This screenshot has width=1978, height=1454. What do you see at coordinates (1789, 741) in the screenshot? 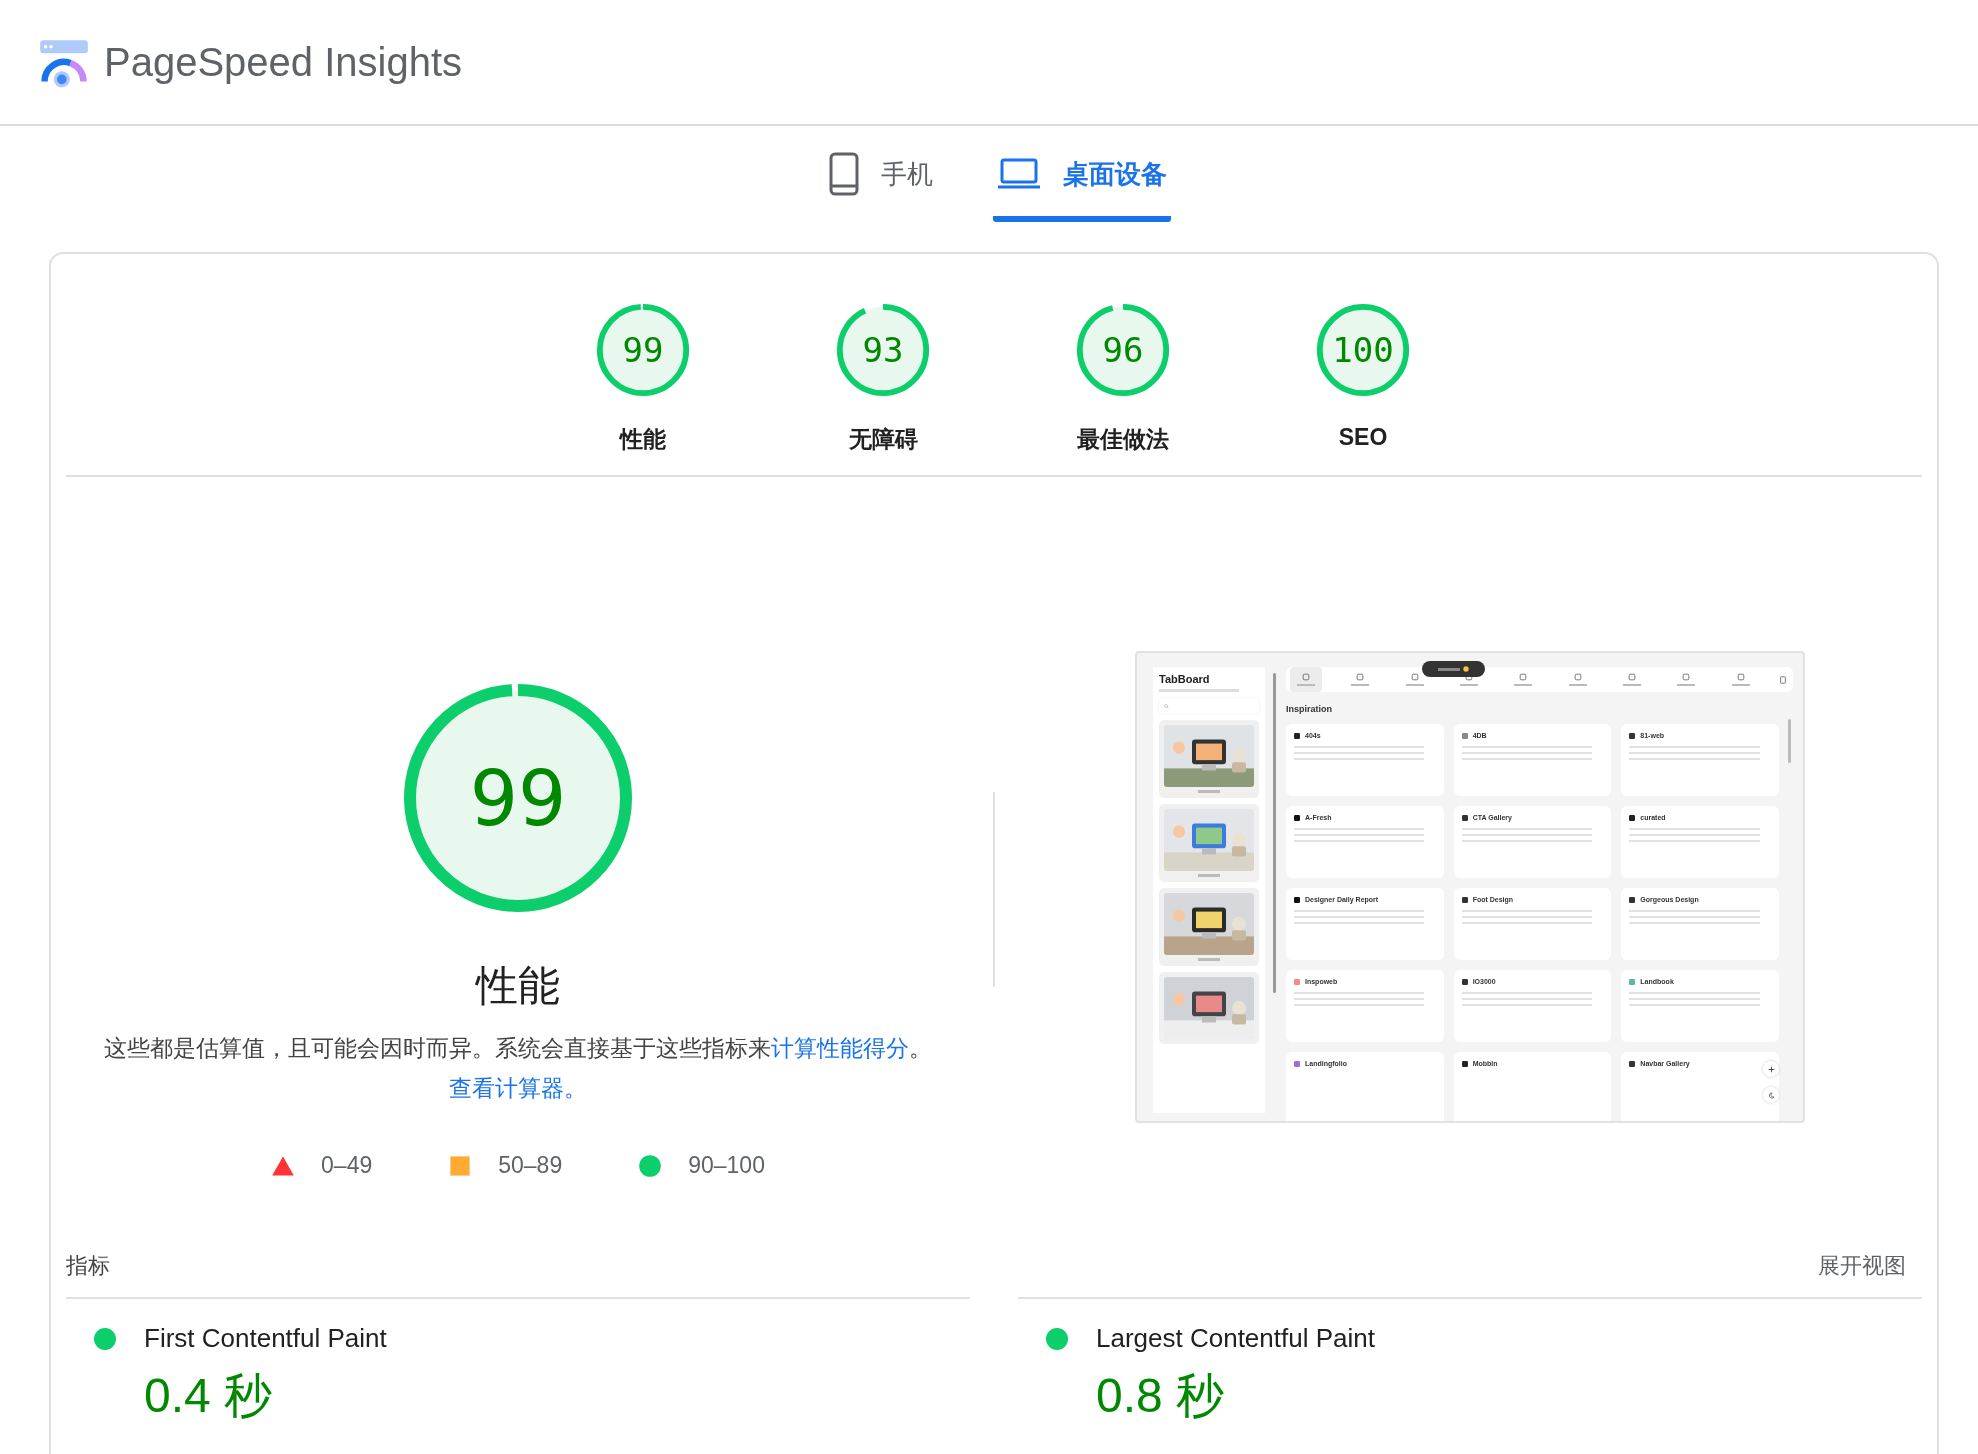
I see `scrollbar` at bounding box center [1789, 741].